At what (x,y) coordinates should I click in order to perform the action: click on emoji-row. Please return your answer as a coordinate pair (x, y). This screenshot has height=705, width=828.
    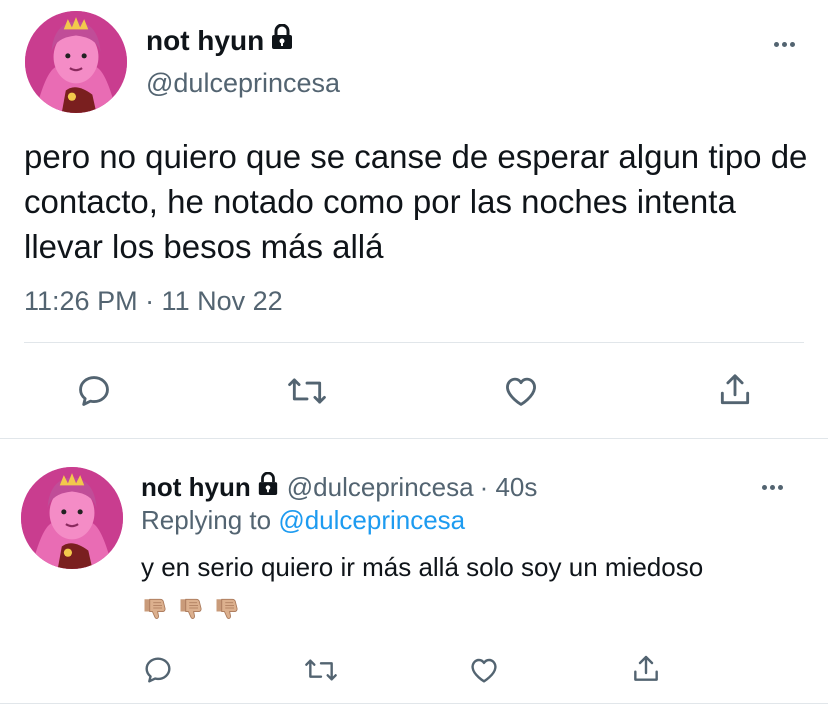
    Looking at the image, I should click on (191, 608).